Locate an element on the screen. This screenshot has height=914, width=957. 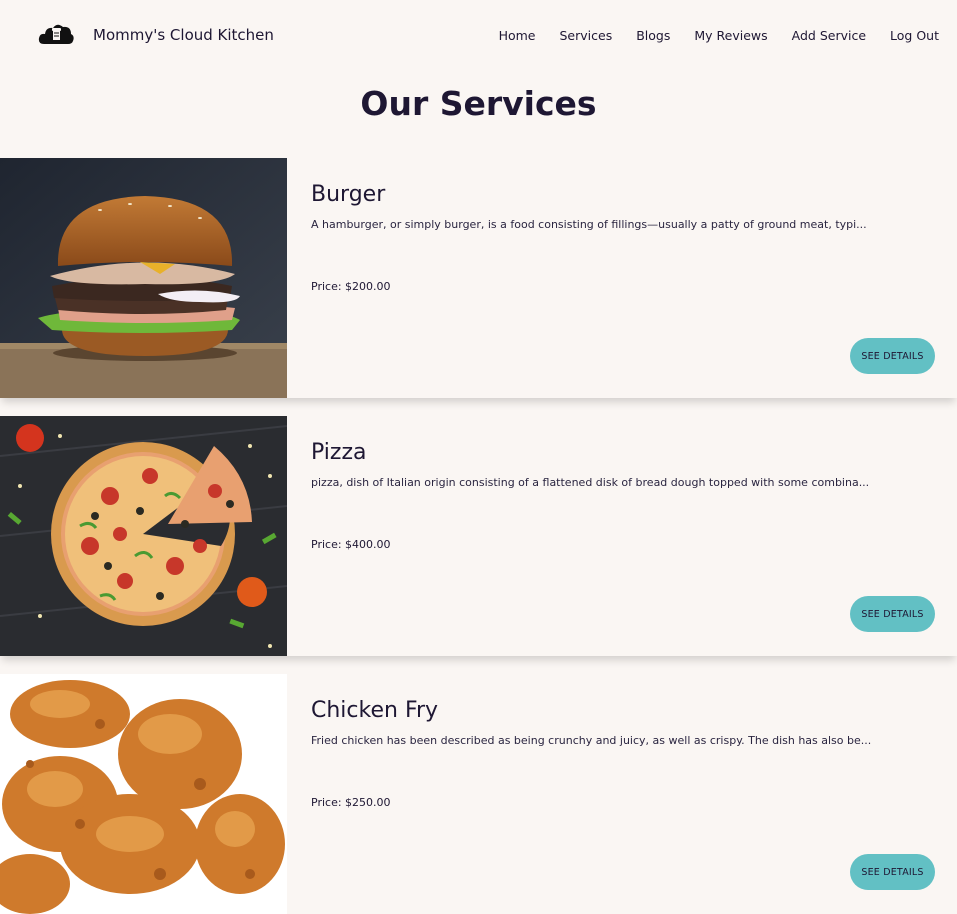
nav-link-add-service: Add Service is located at coordinates (829, 35).